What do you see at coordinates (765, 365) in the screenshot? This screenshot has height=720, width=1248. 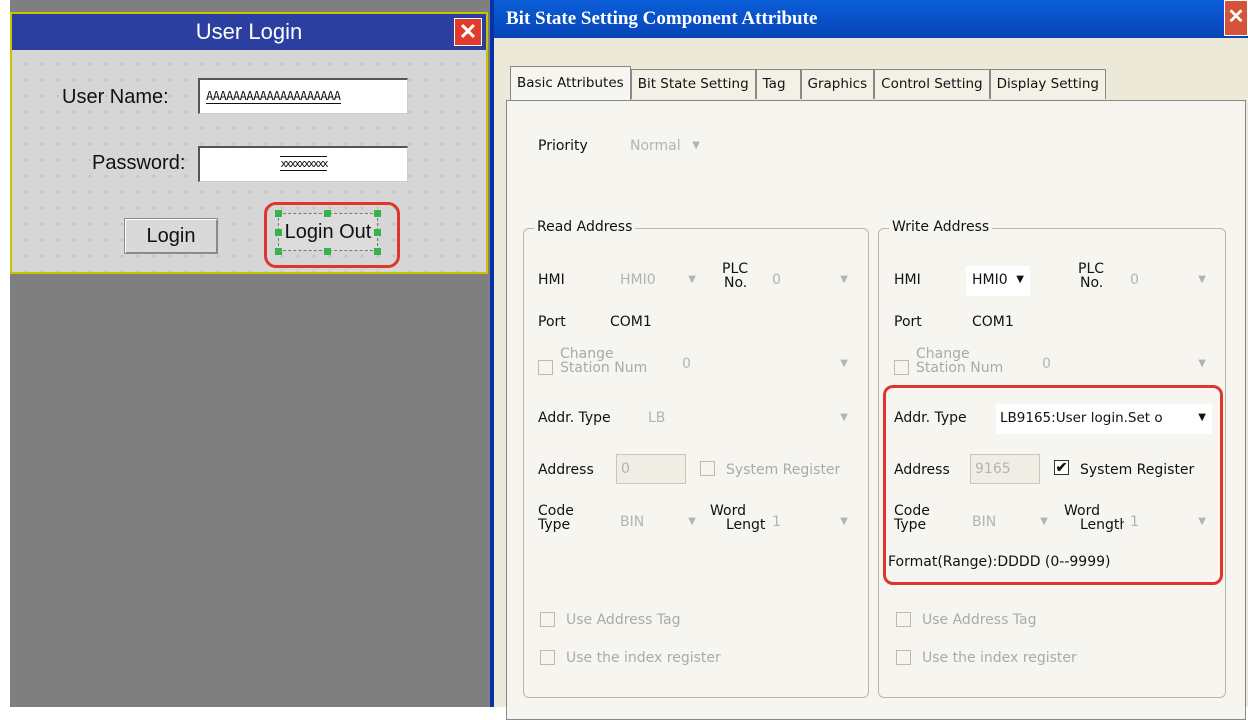 I see `read-station-select: 0 ▼` at bounding box center [765, 365].